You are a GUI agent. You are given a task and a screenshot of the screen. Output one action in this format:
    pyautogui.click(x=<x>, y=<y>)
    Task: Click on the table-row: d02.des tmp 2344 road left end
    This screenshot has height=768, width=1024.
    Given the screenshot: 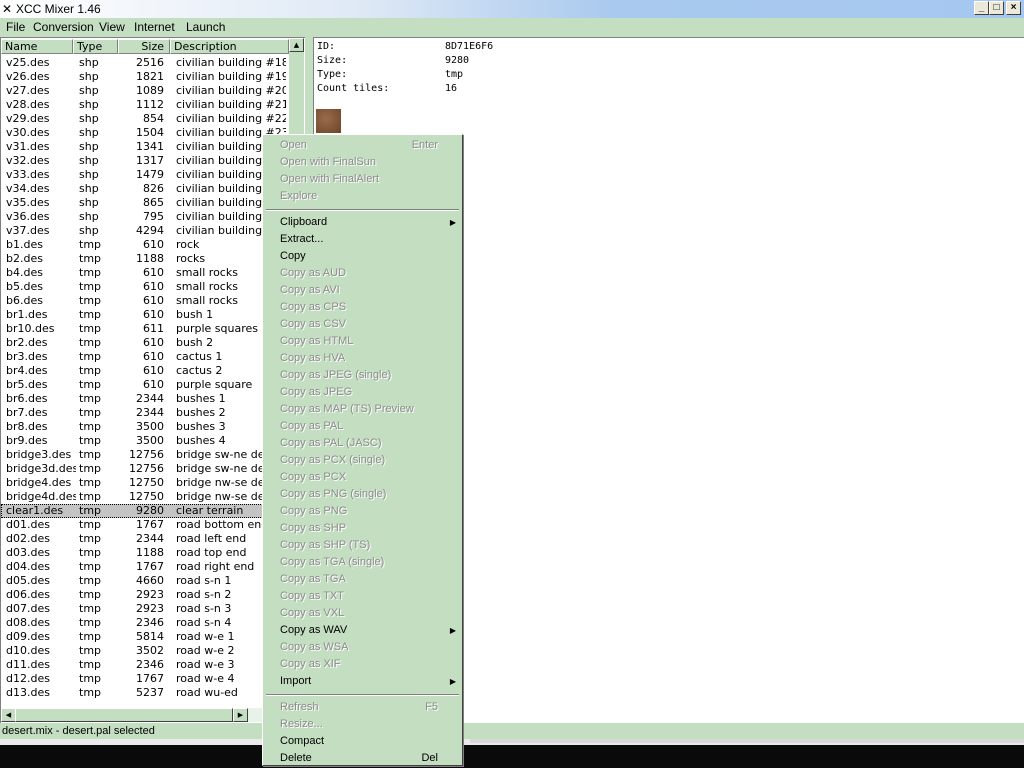 What is the action you would take?
    pyautogui.click(x=146, y=539)
    